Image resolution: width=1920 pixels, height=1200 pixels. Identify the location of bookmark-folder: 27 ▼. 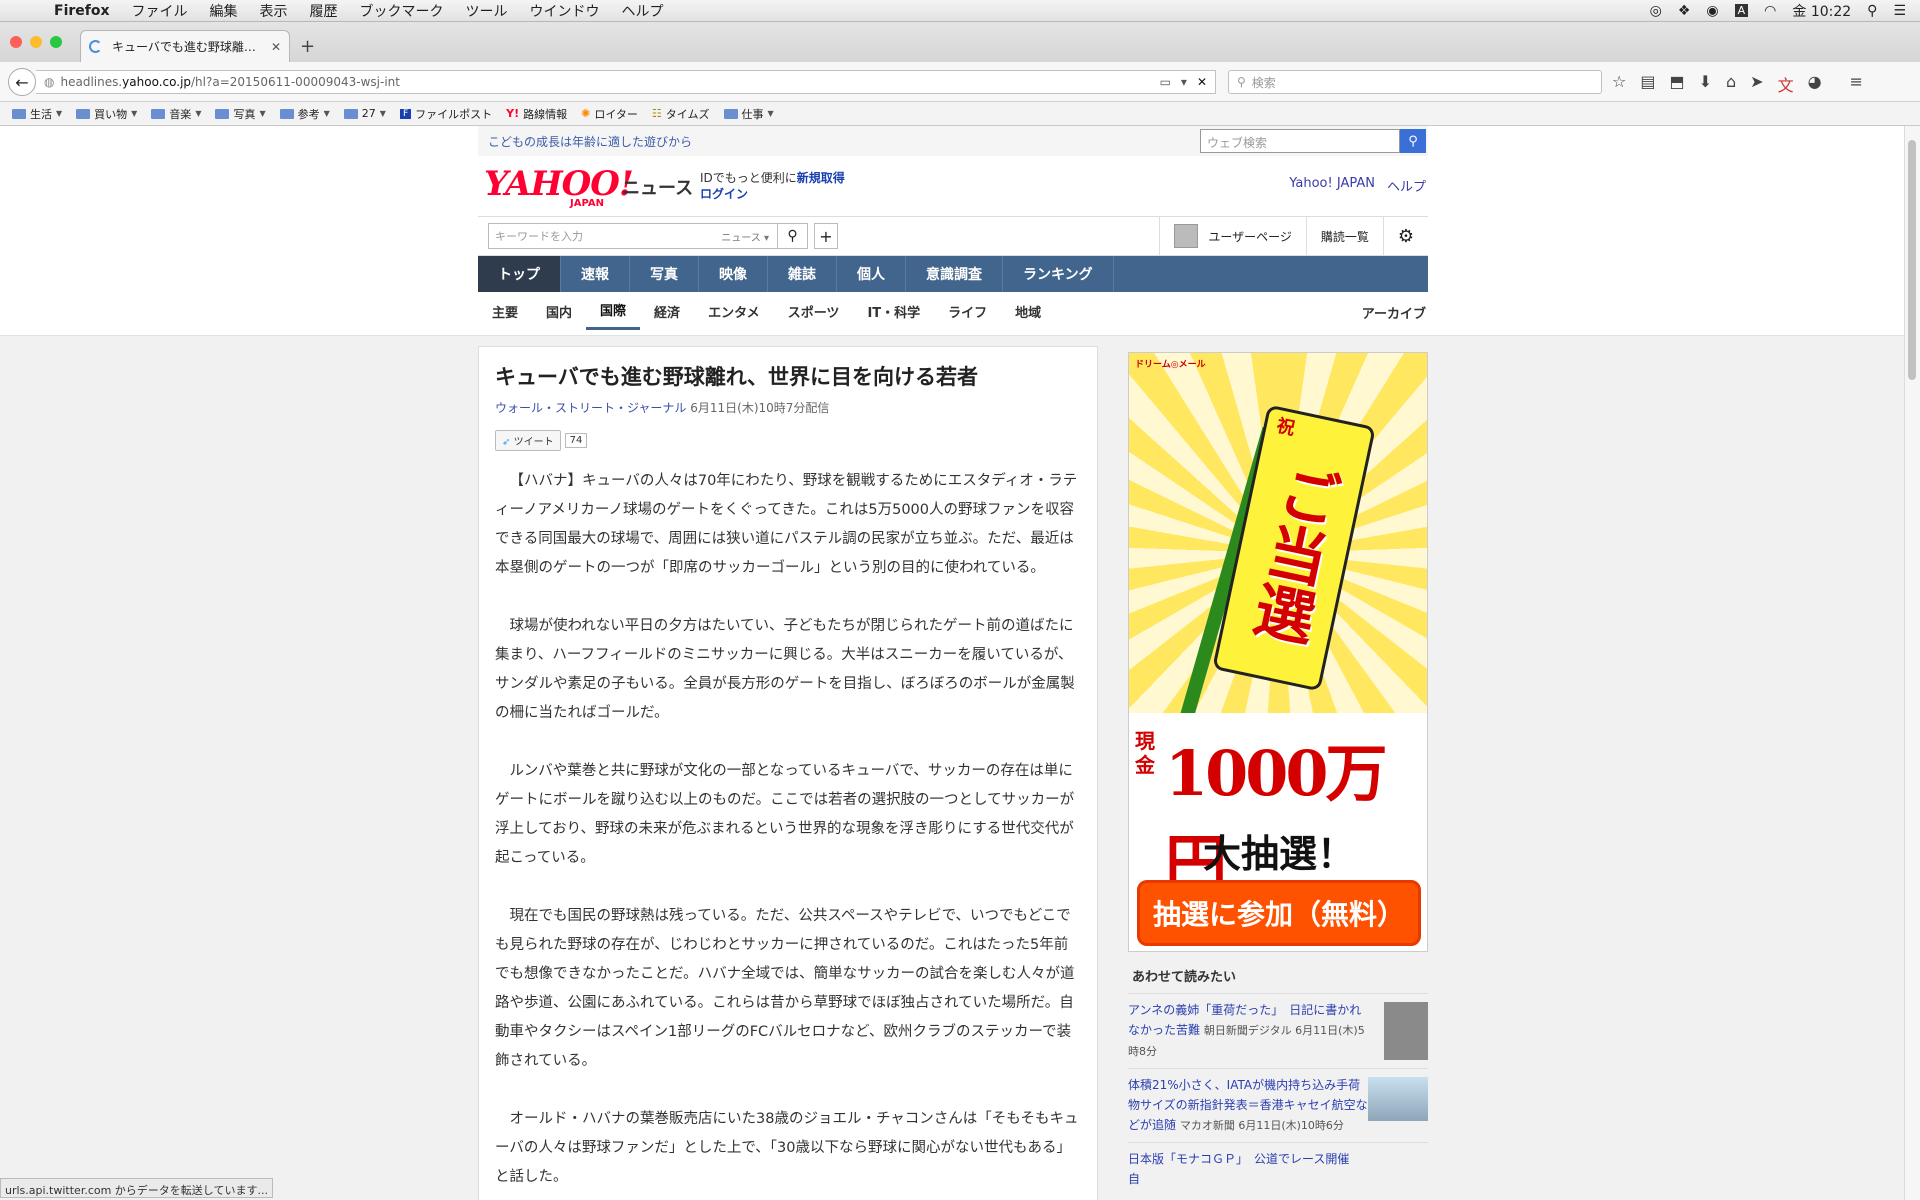
(364, 113).